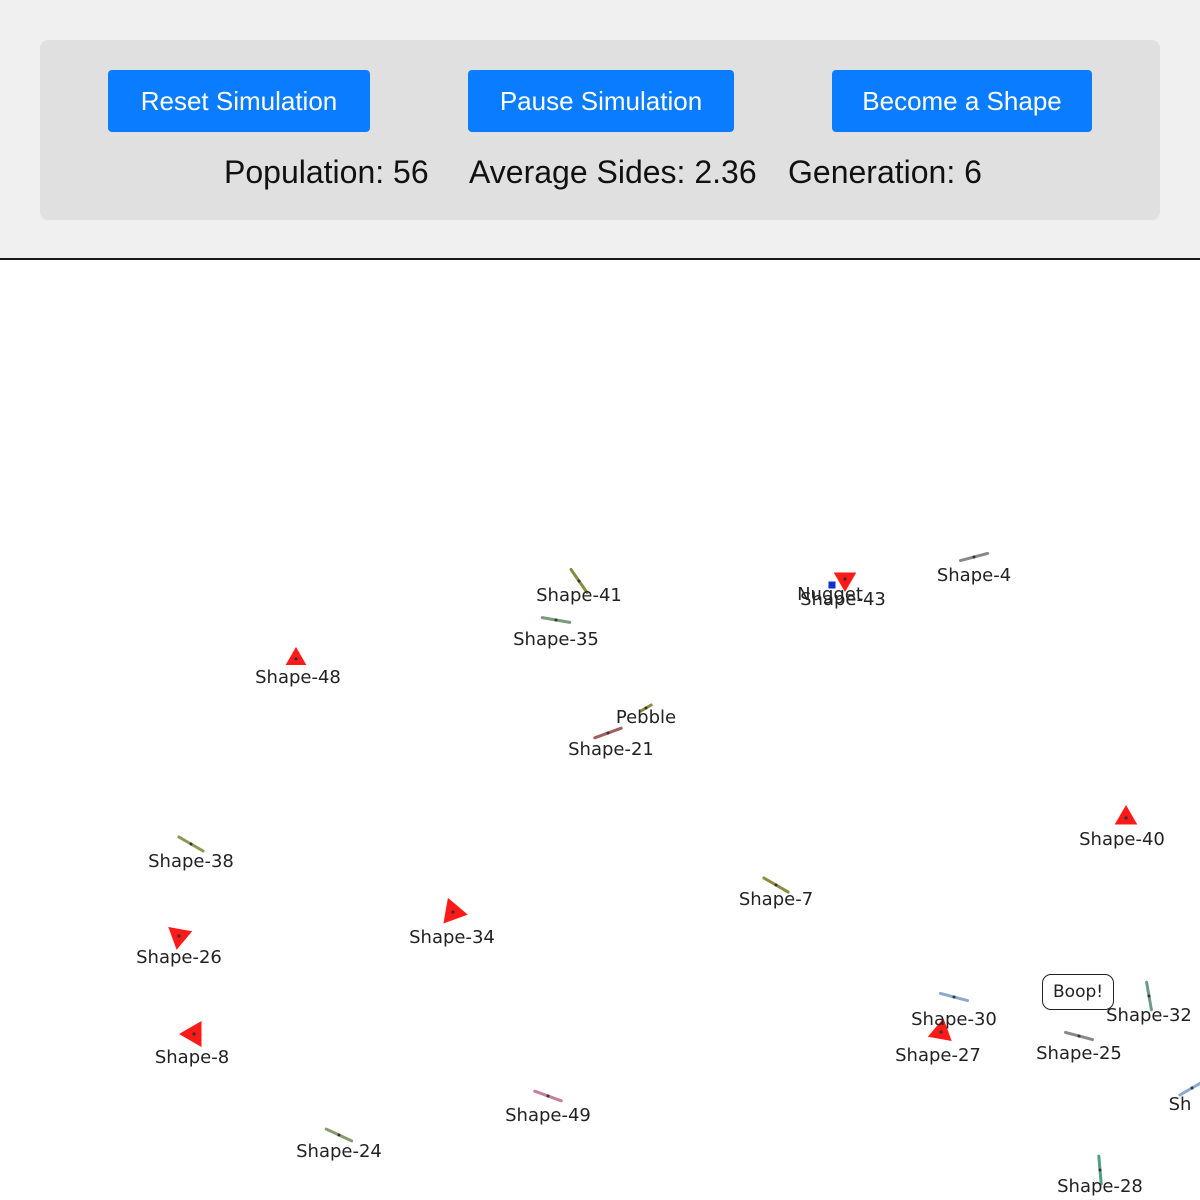 This screenshot has height=1200, width=1200. Describe the element at coordinates (298, 677) in the screenshot. I see `shape-label-shape-48: Shape-48` at that location.